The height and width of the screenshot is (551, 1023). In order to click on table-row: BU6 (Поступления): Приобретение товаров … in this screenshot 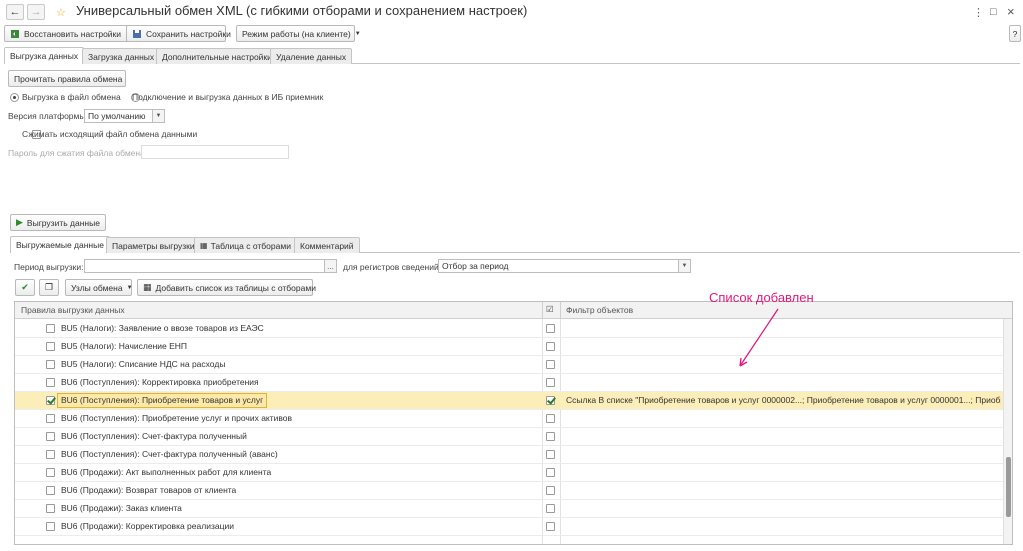, I will do `click(510, 401)`.